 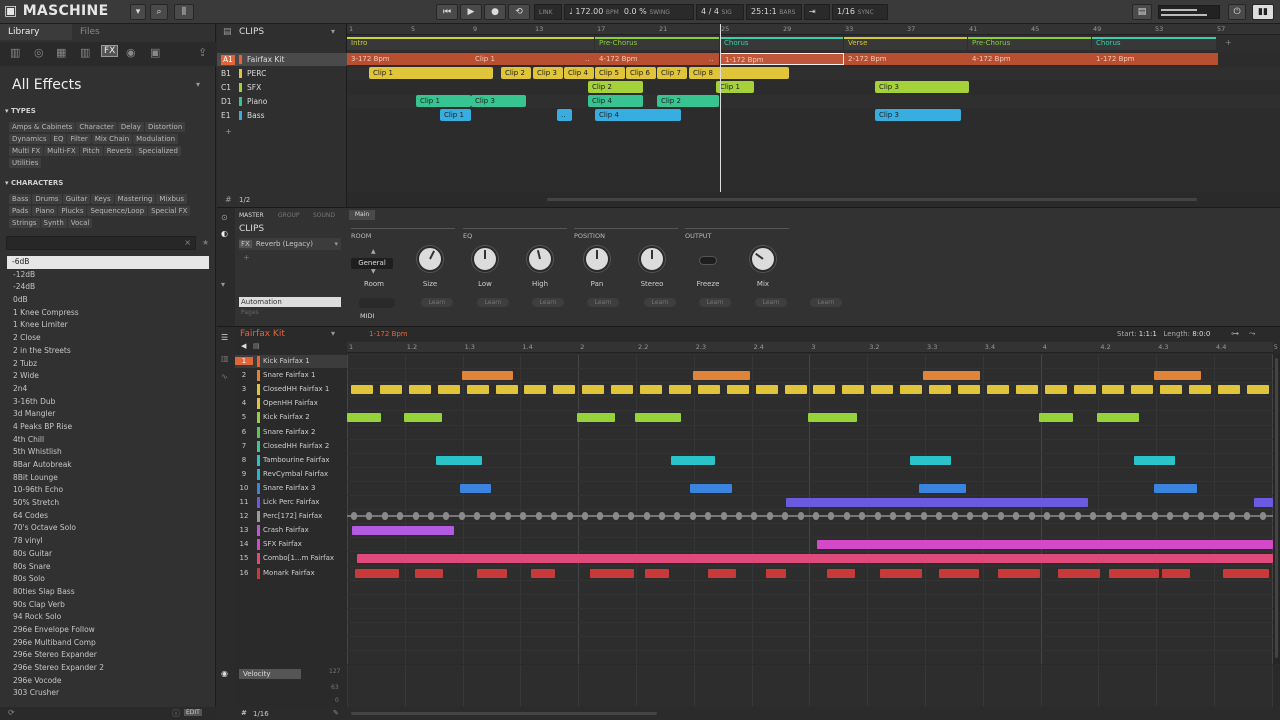 What do you see at coordinates (291, 460) in the screenshot?
I see `pad-row: 8 Tambourine Fairfax` at bounding box center [291, 460].